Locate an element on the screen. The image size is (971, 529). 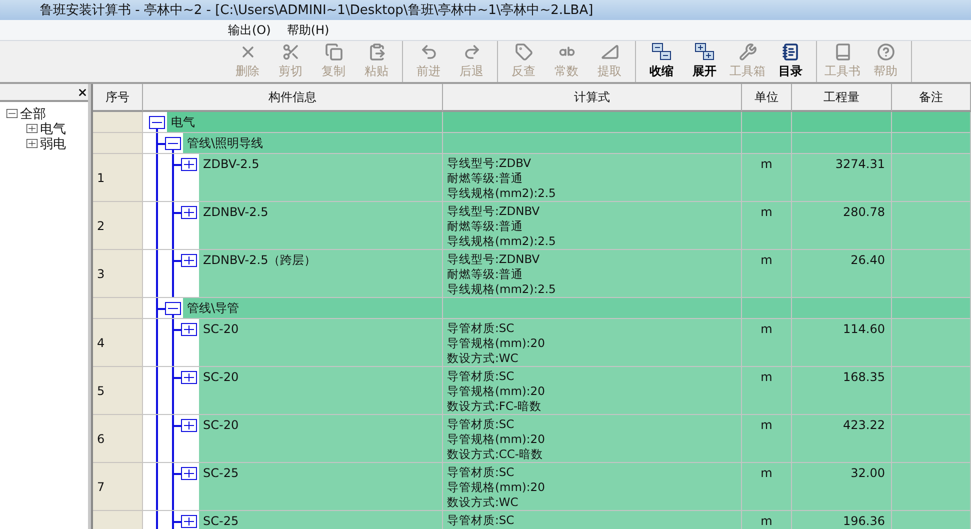
close-icon is located at coordinates (82, 92).